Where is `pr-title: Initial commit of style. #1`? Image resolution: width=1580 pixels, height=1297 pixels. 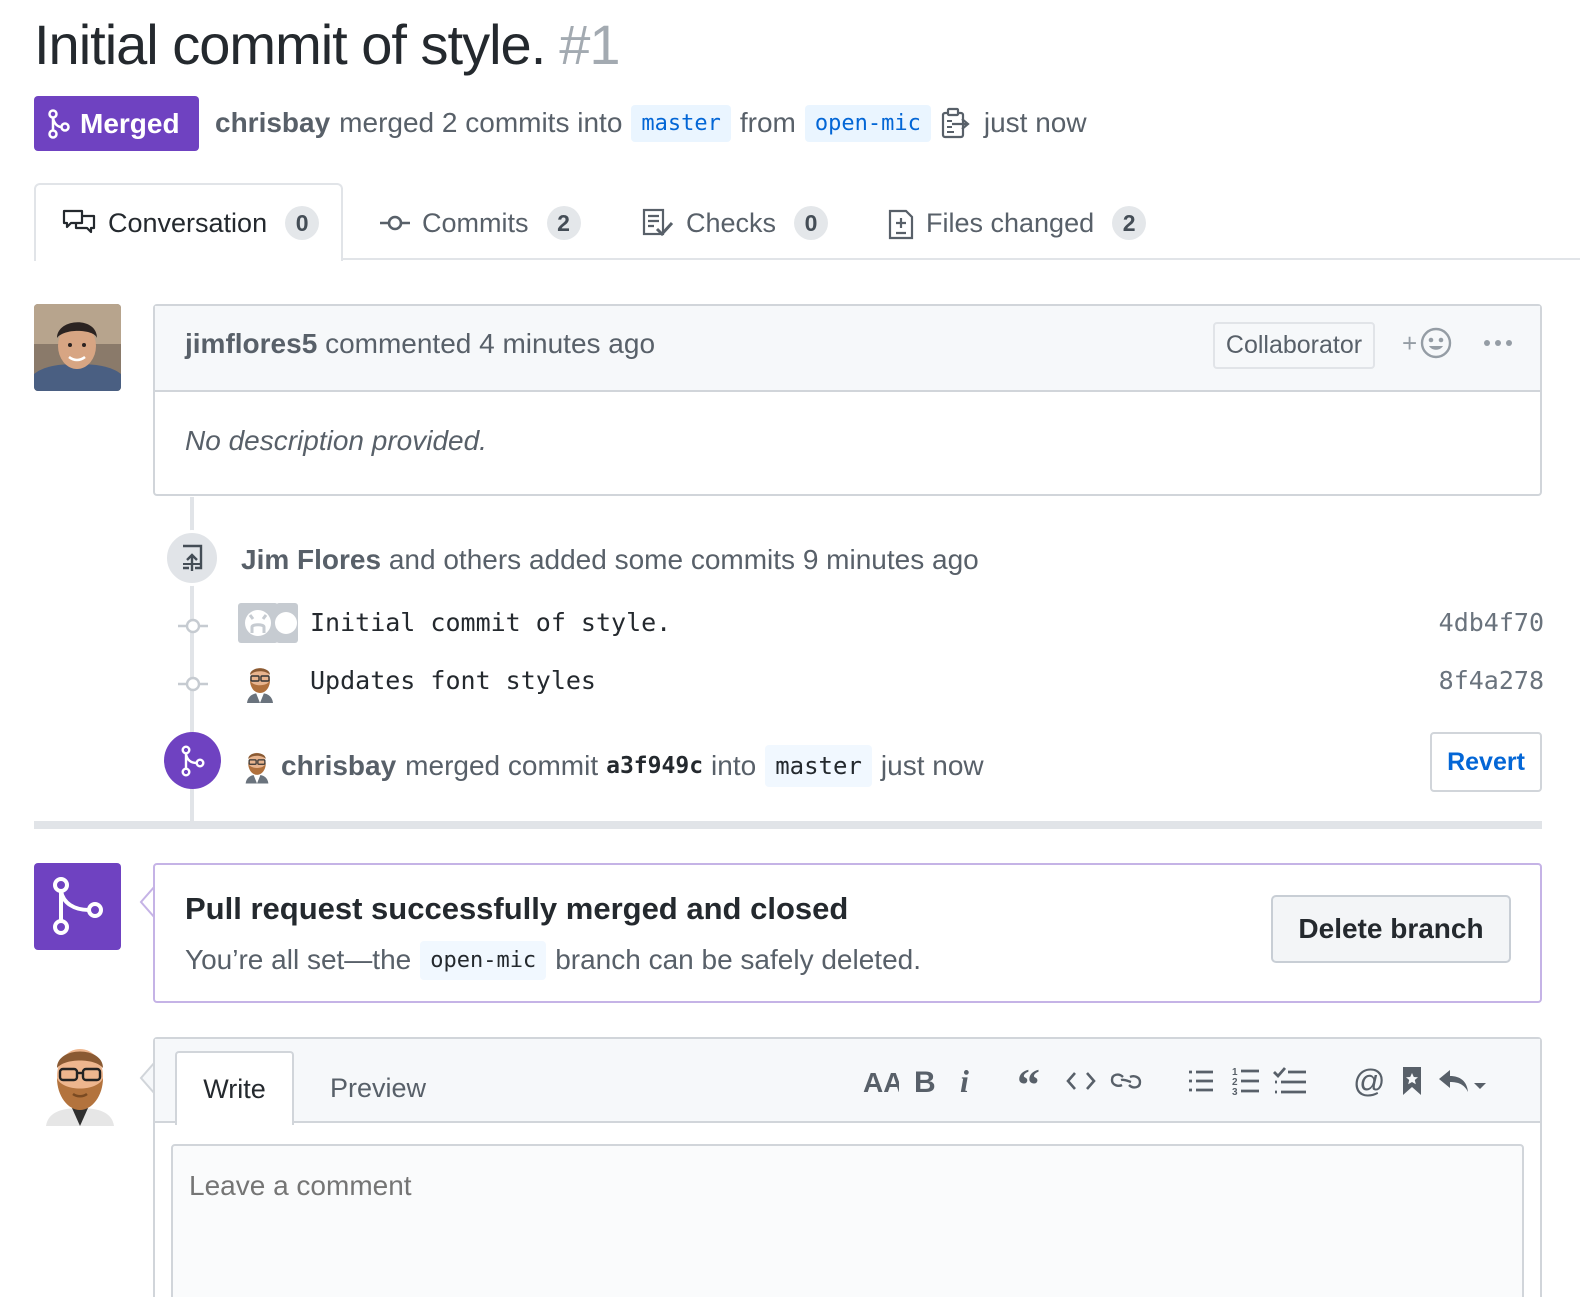
pr-title: Initial commit of style. #1 is located at coordinates (327, 44).